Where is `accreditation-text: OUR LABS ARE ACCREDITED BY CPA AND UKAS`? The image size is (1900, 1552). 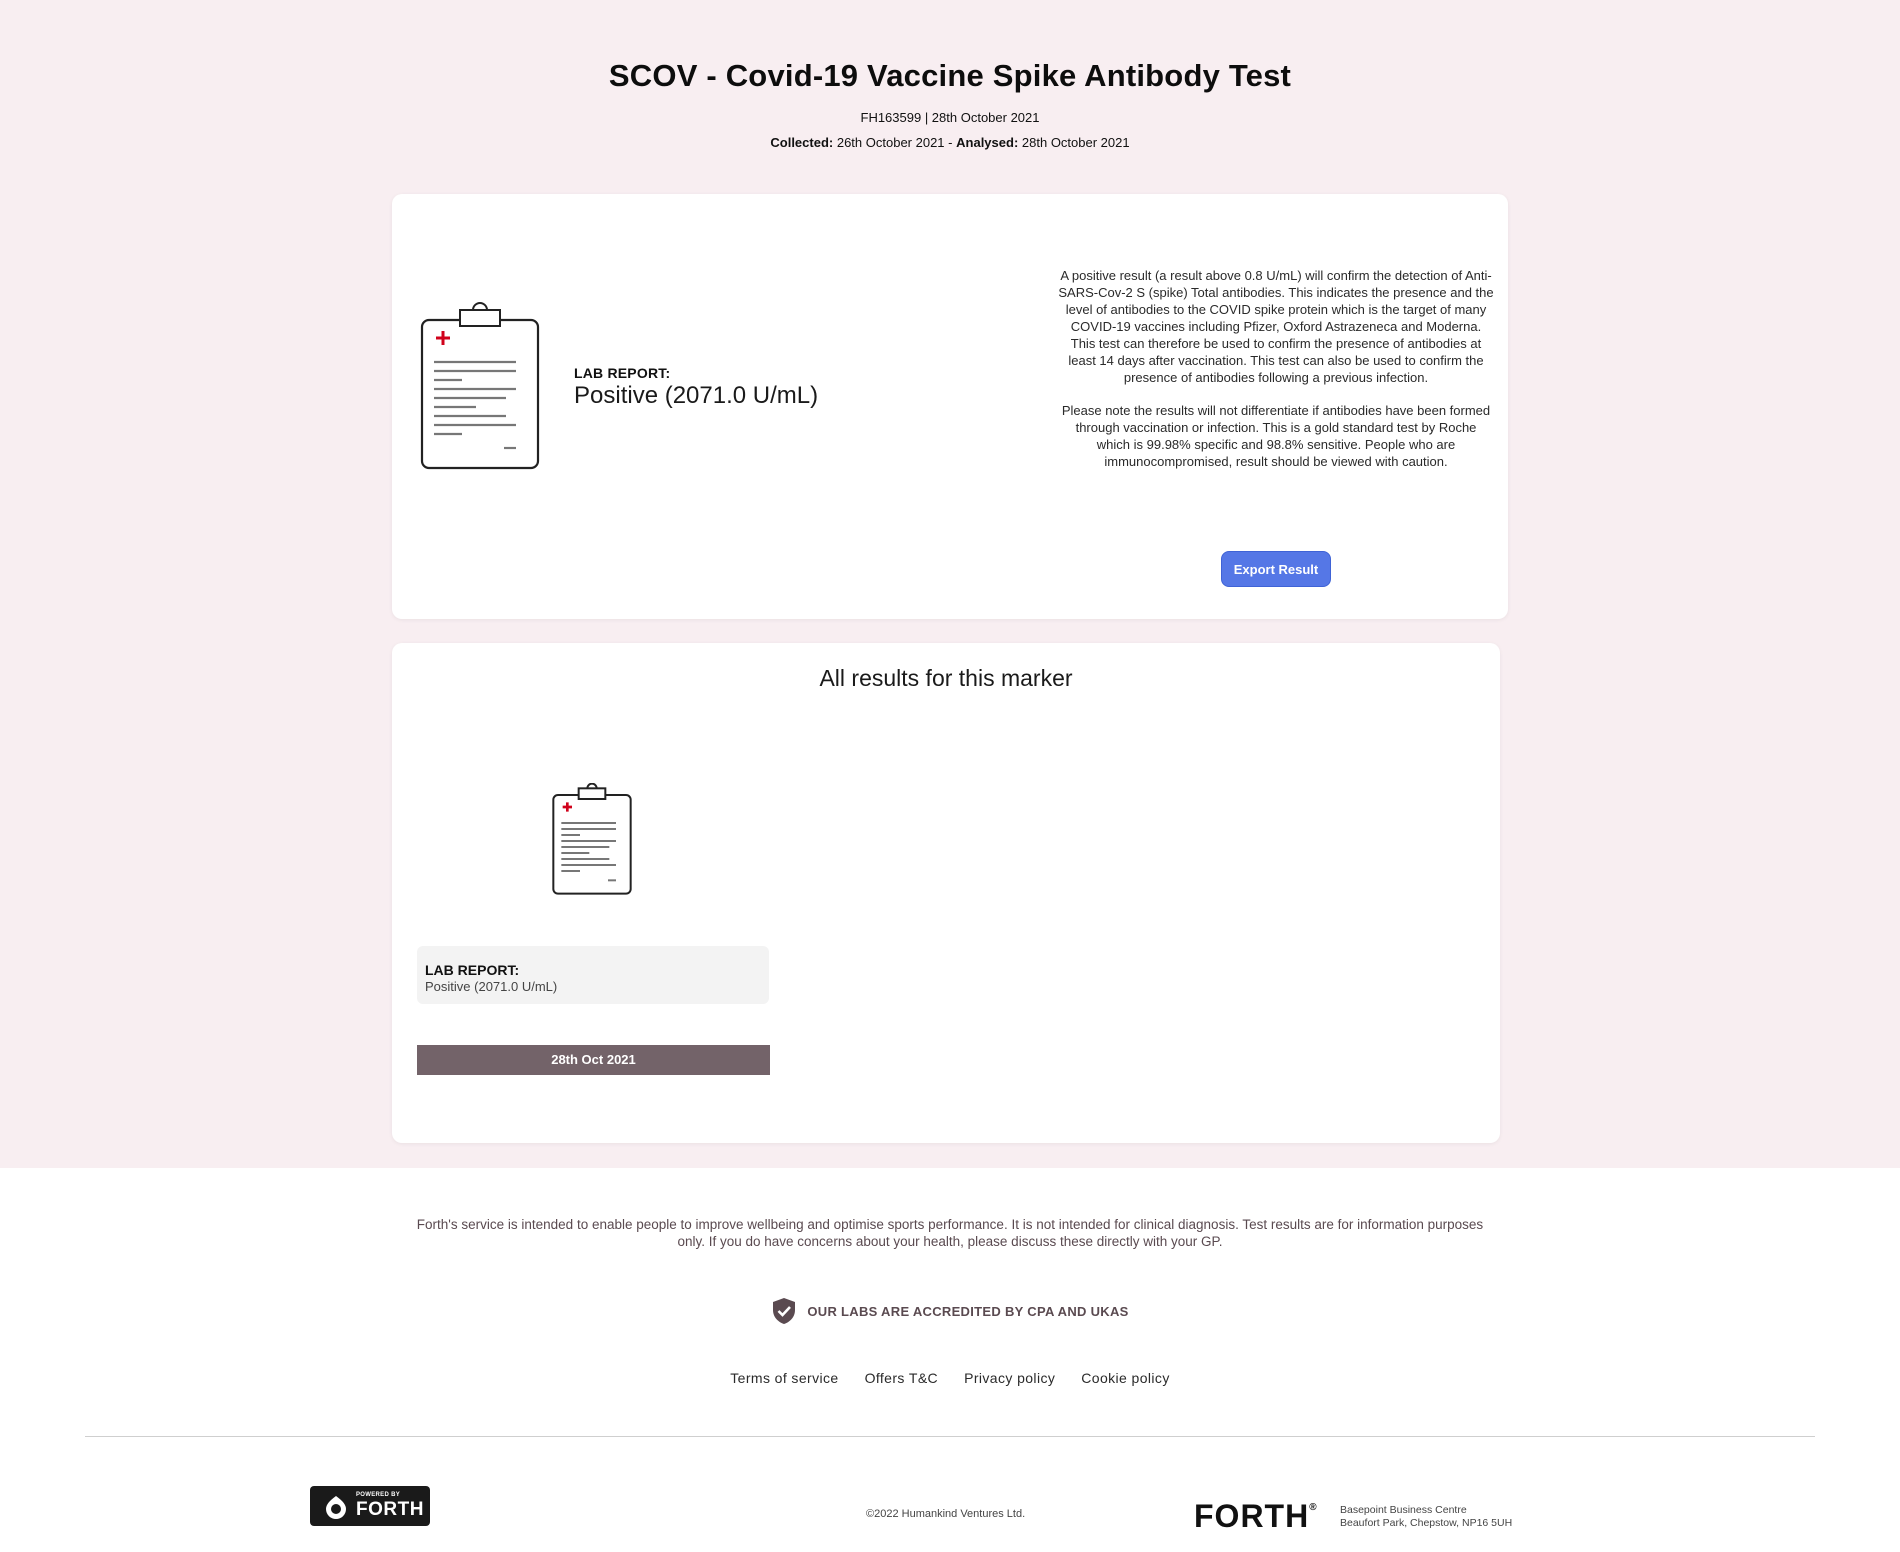 accreditation-text: OUR LABS ARE ACCREDITED BY CPA AND UKAS is located at coordinates (968, 1311).